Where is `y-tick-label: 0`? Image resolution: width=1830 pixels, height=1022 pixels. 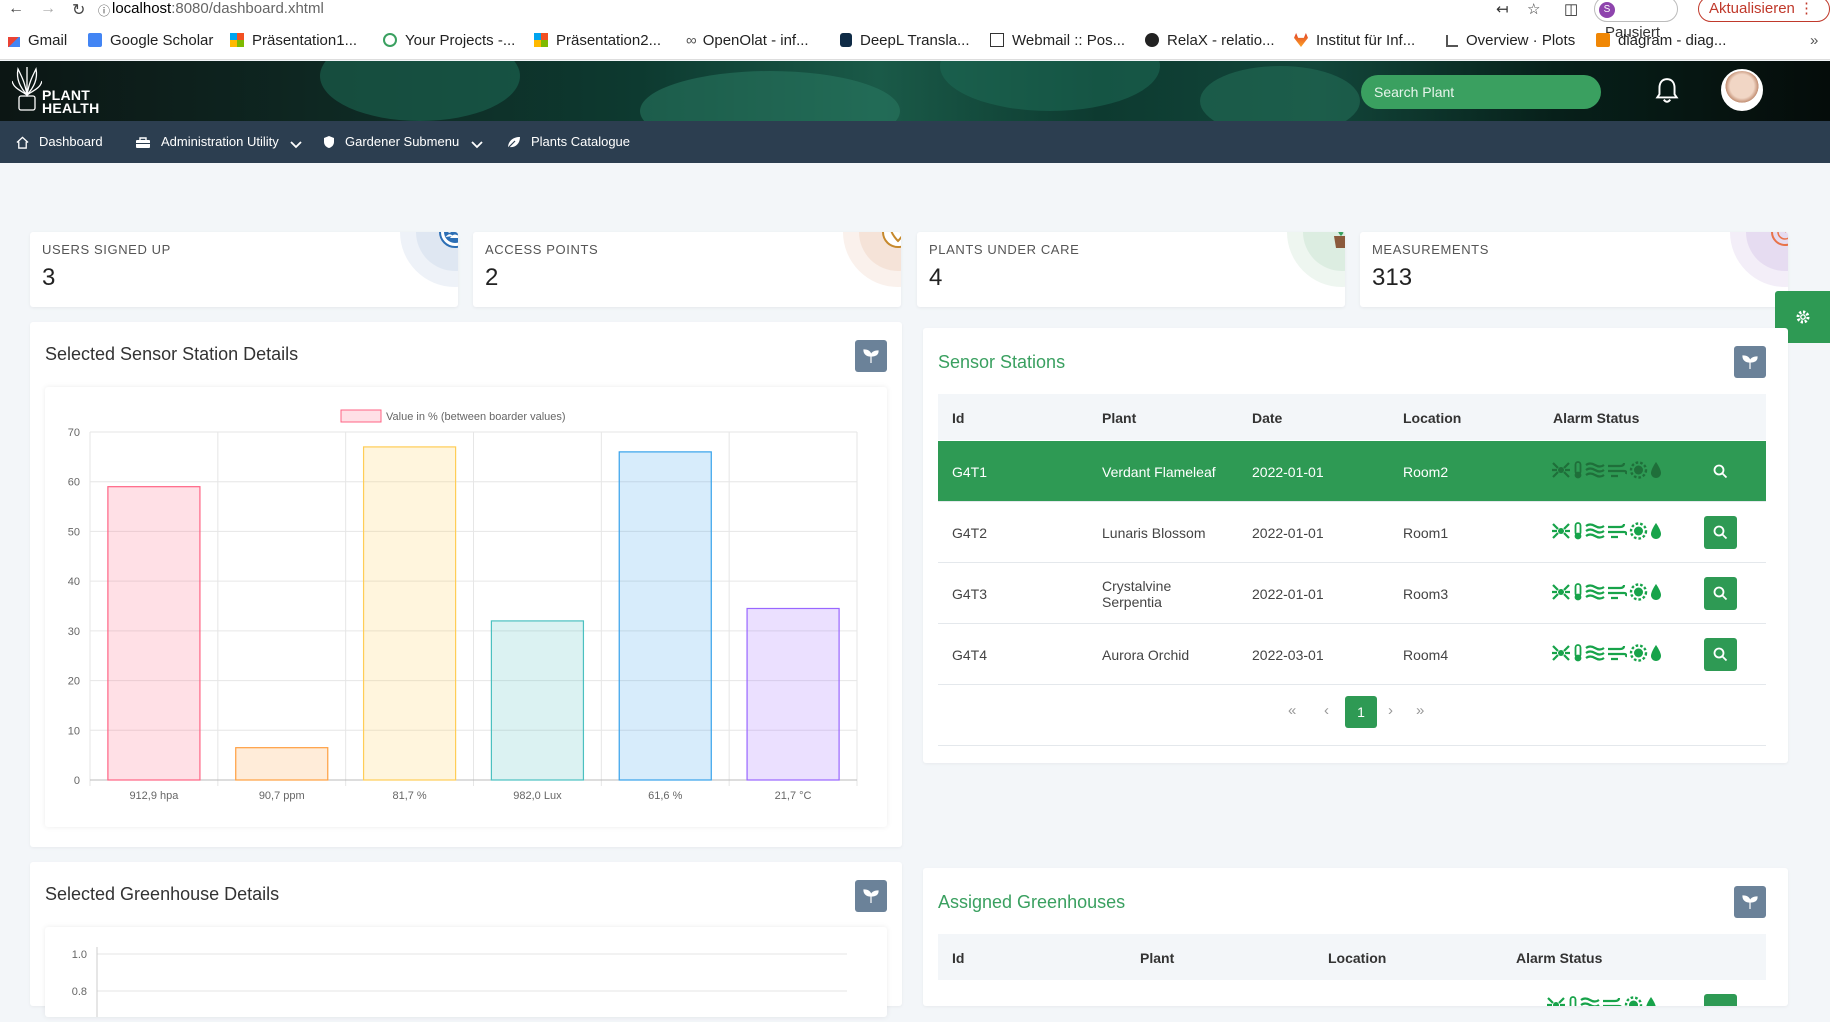
y-tick-label: 0 is located at coordinates (77, 781).